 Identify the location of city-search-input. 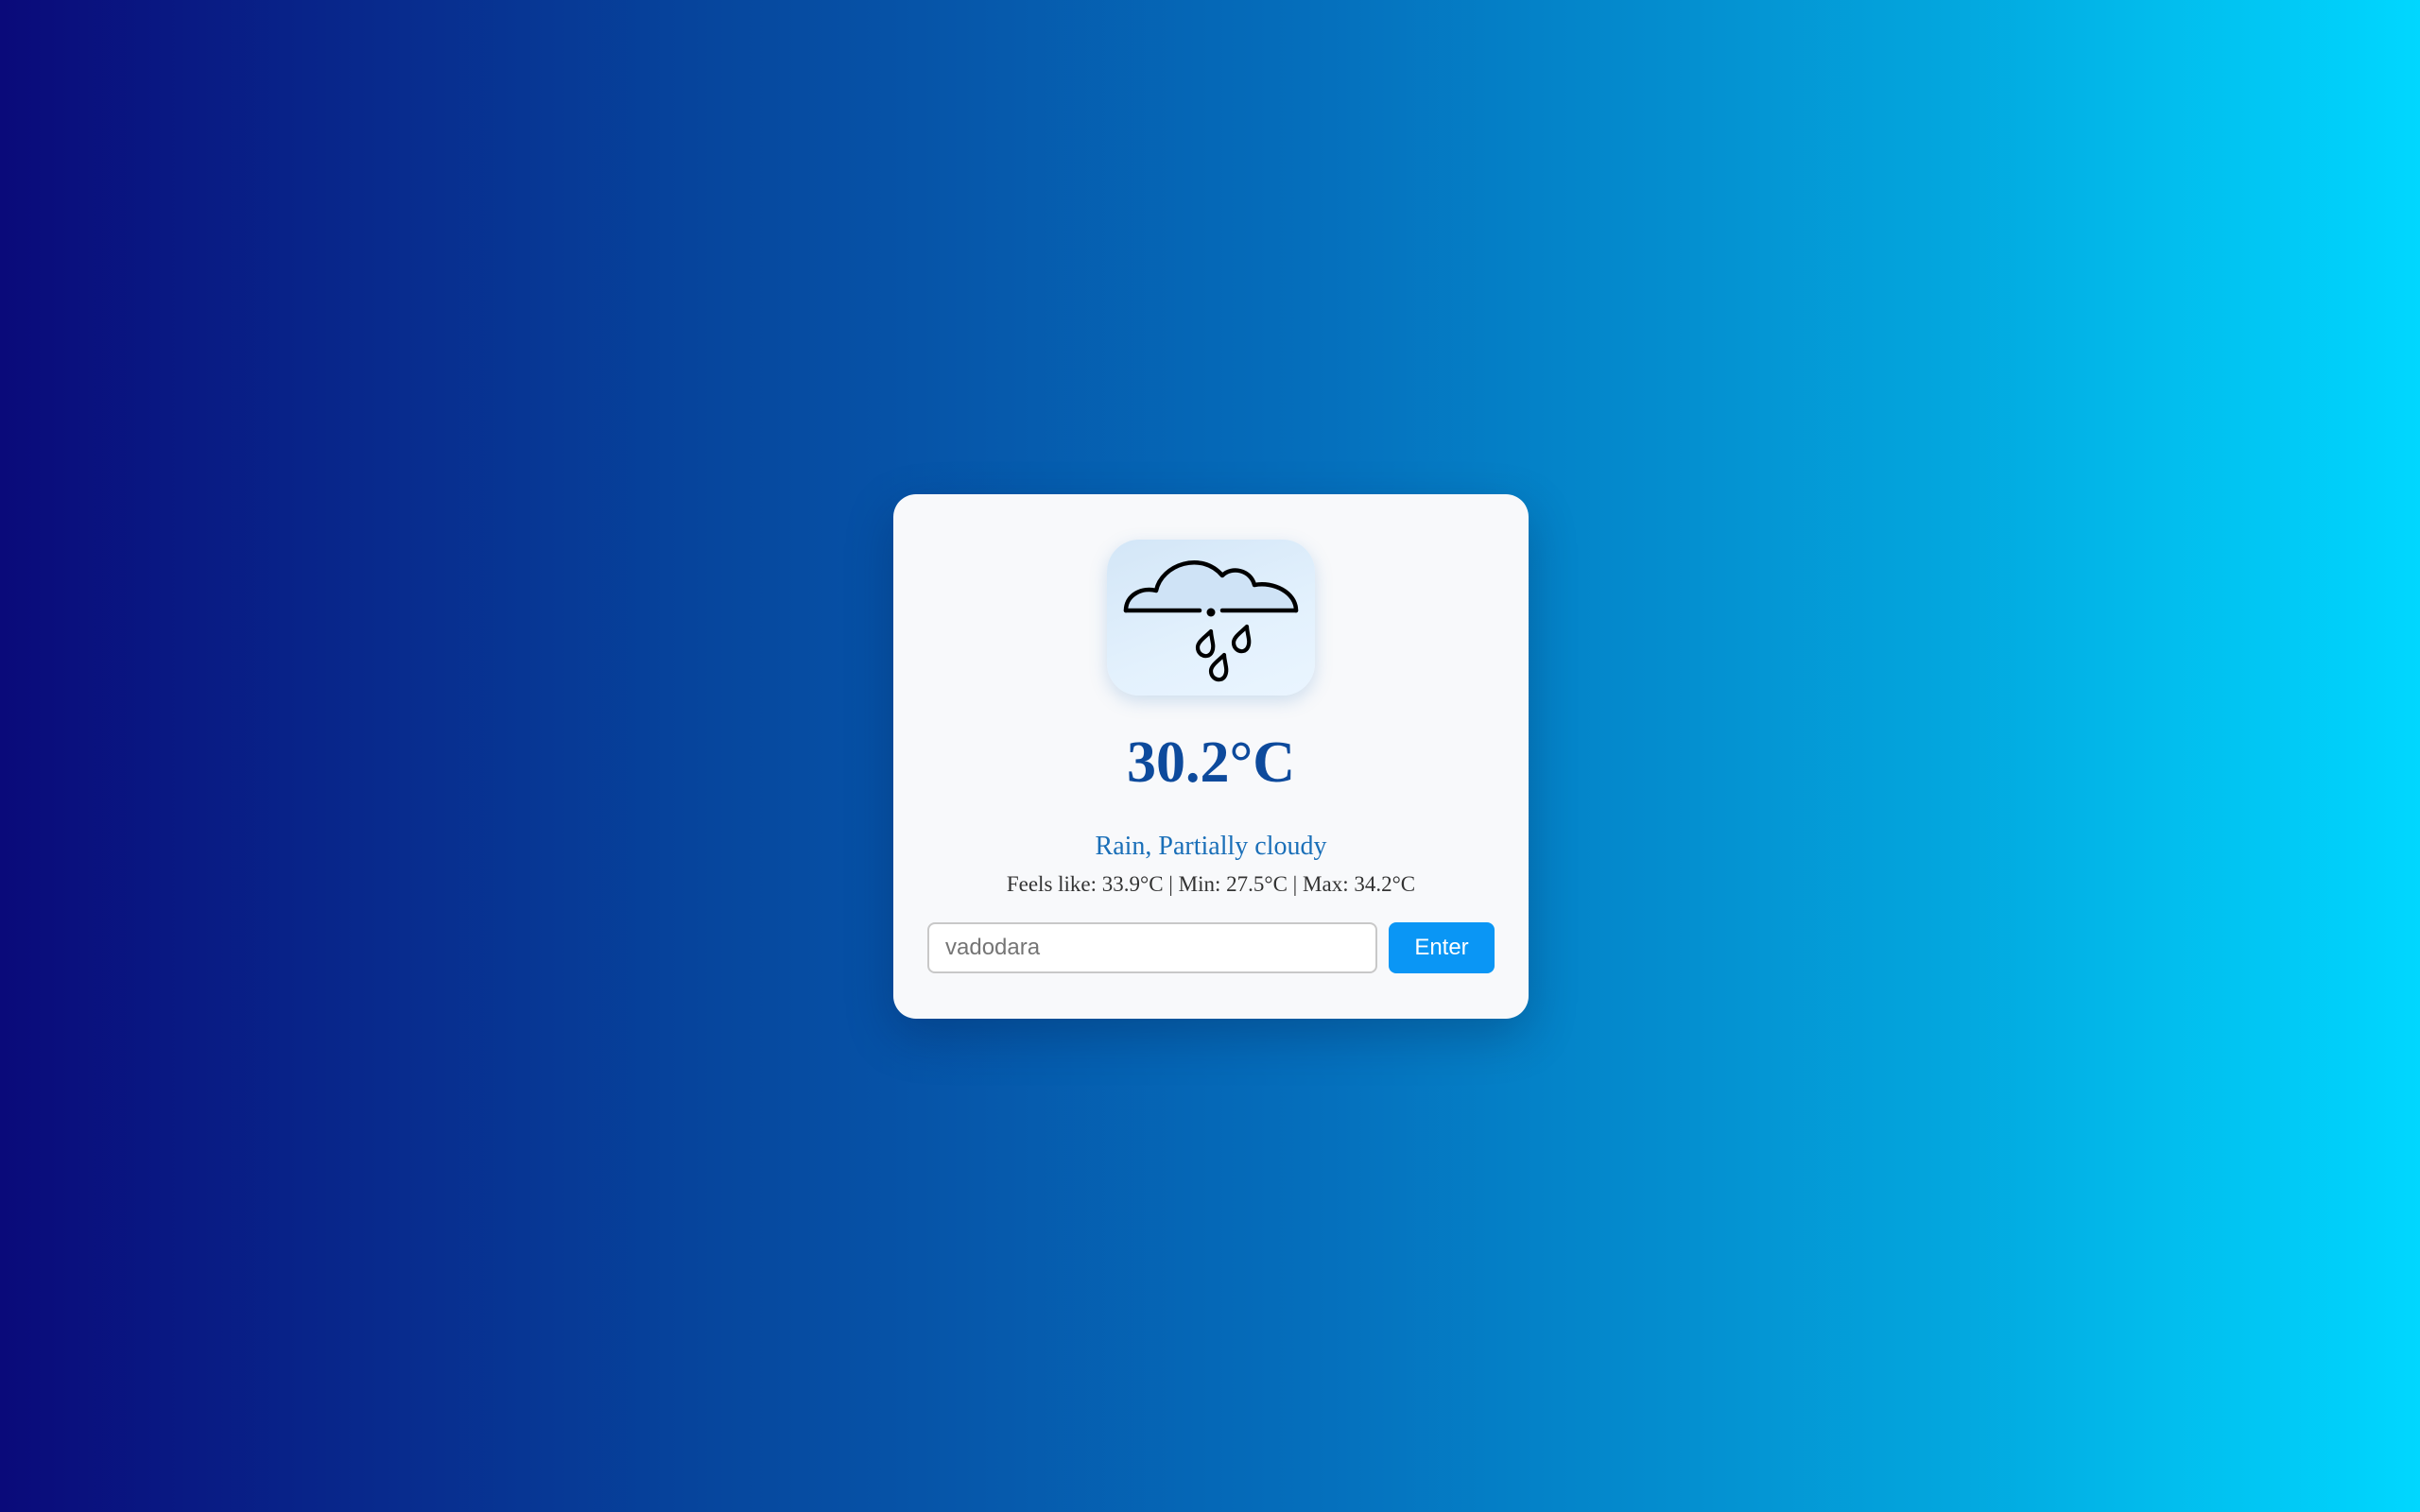
(1152, 947).